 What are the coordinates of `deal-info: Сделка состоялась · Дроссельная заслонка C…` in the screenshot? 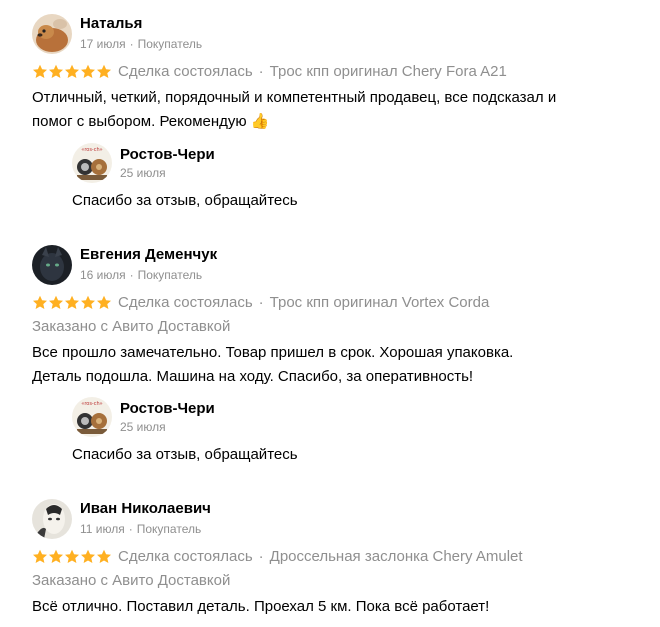 It's located at (320, 556).